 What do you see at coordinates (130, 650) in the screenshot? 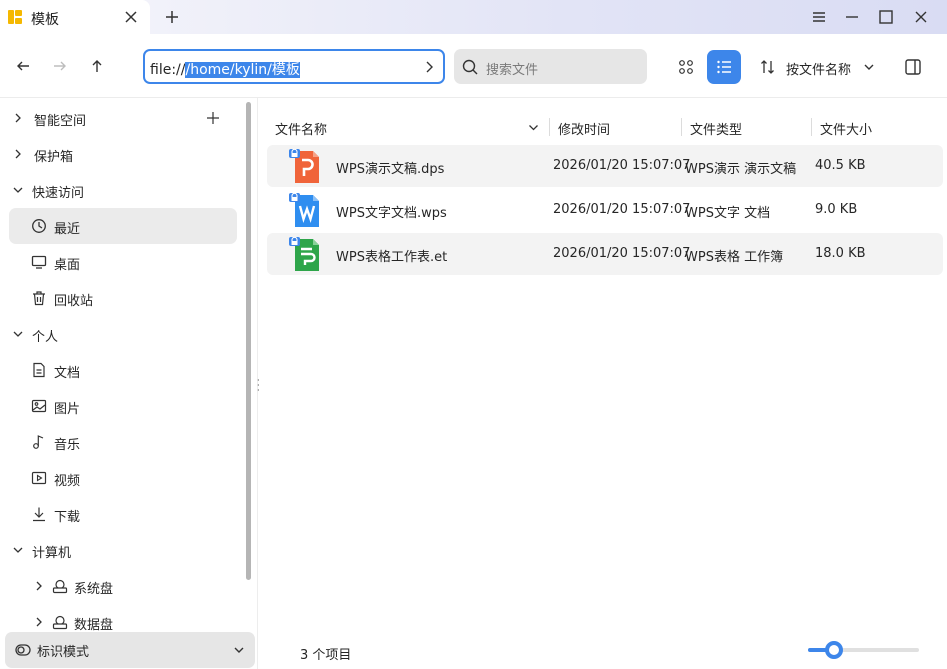
I see `label-mode-button: 标识模式` at bounding box center [130, 650].